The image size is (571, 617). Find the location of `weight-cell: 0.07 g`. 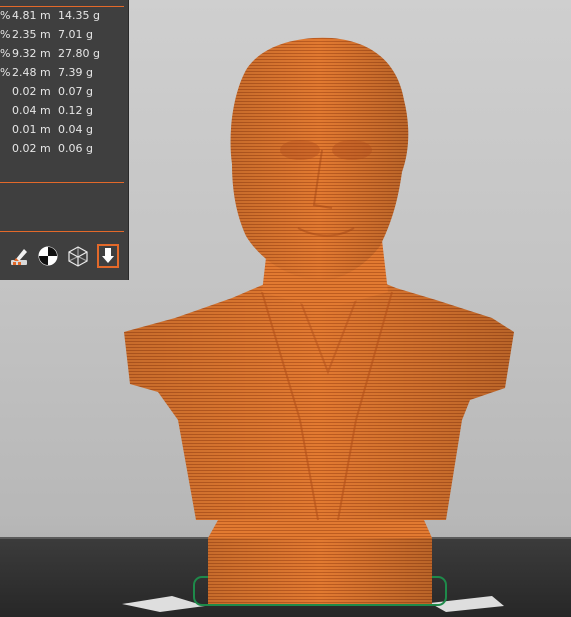

weight-cell: 0.07 g is located at coordinates (75, 91).